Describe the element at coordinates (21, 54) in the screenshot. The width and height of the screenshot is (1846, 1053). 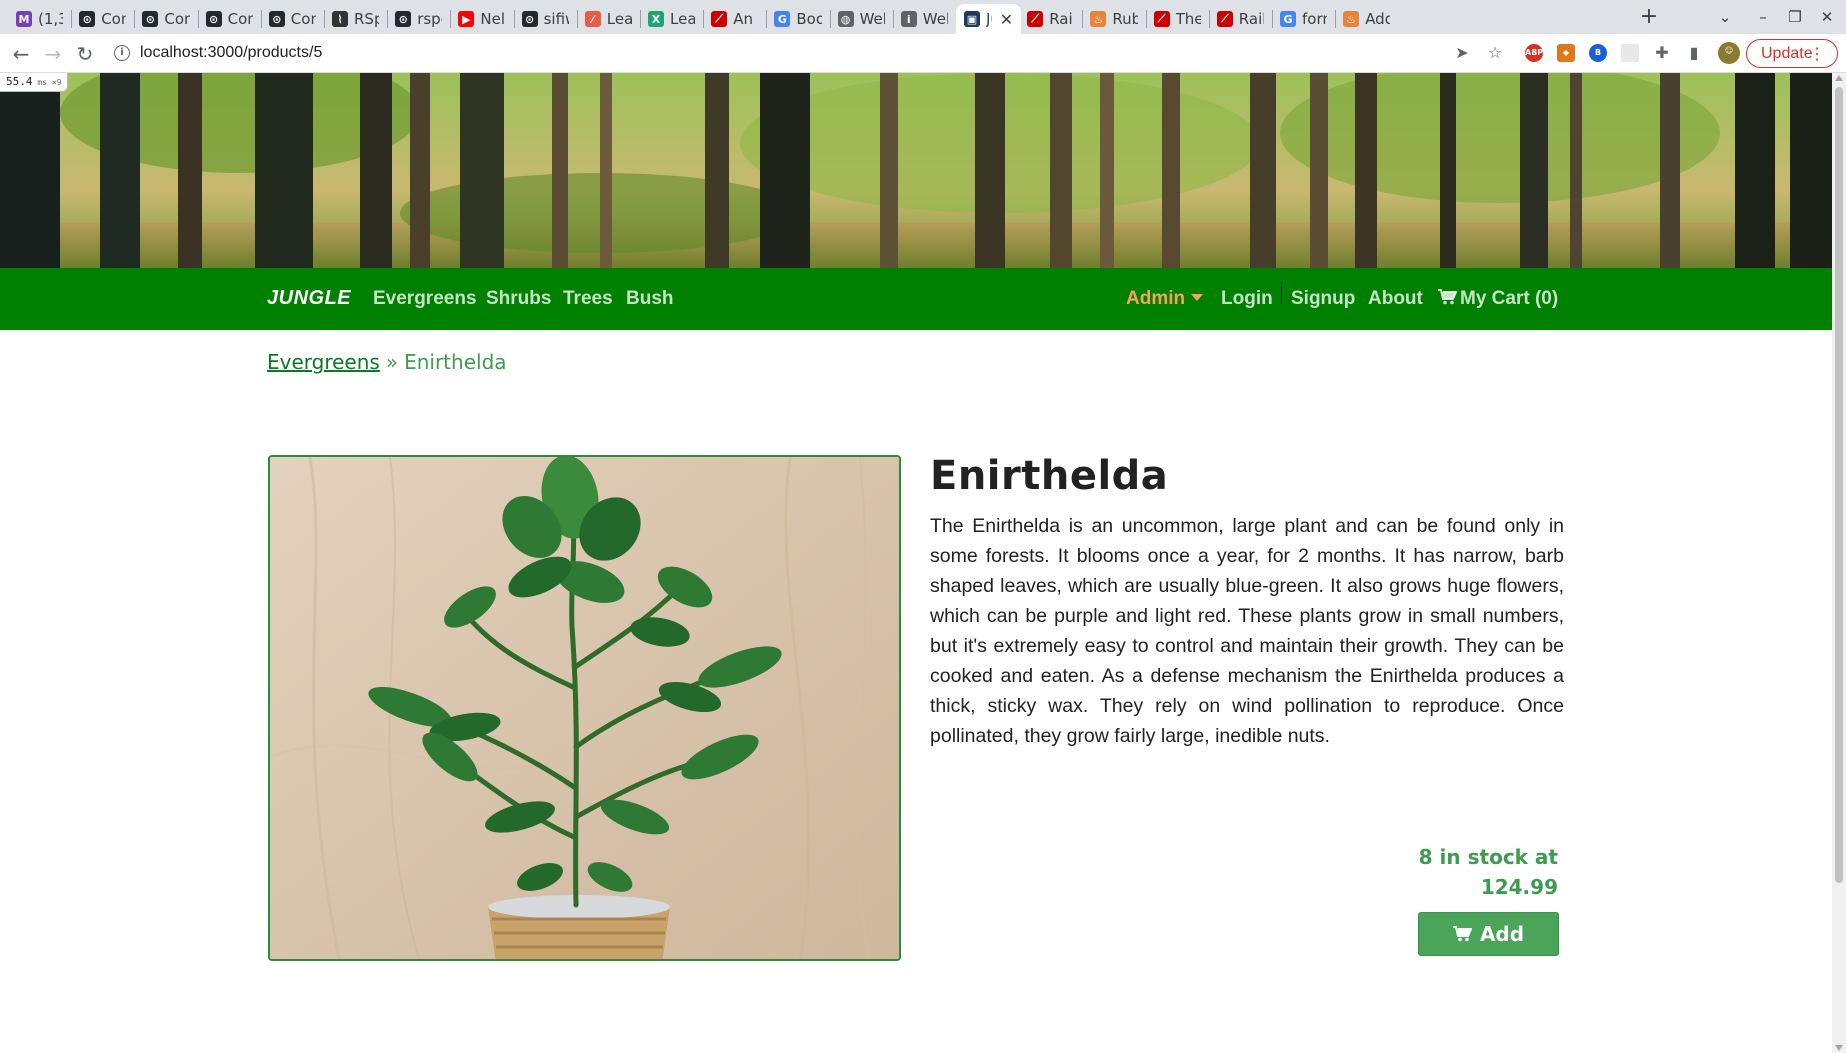
I see `back-arrow-icon: ←` at that location.